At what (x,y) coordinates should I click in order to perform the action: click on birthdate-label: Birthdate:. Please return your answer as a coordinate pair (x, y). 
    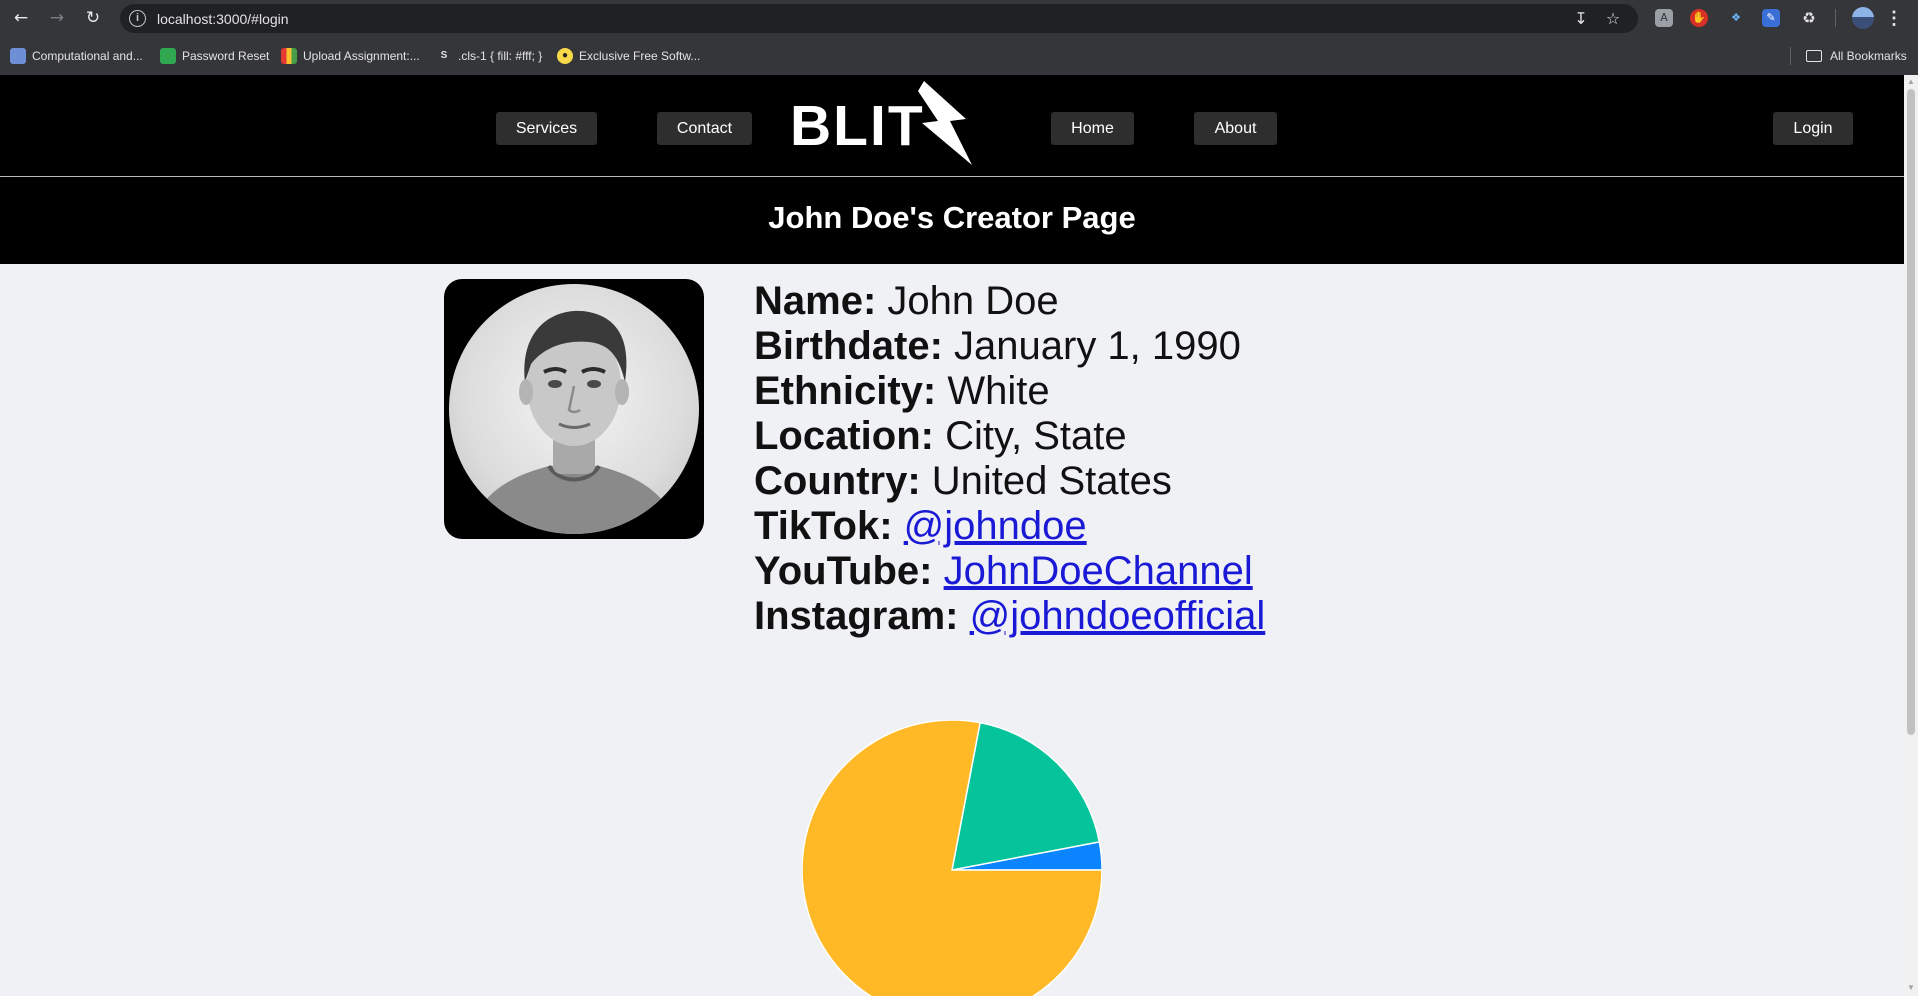
    Looking at the image, I should click on (848, 346).